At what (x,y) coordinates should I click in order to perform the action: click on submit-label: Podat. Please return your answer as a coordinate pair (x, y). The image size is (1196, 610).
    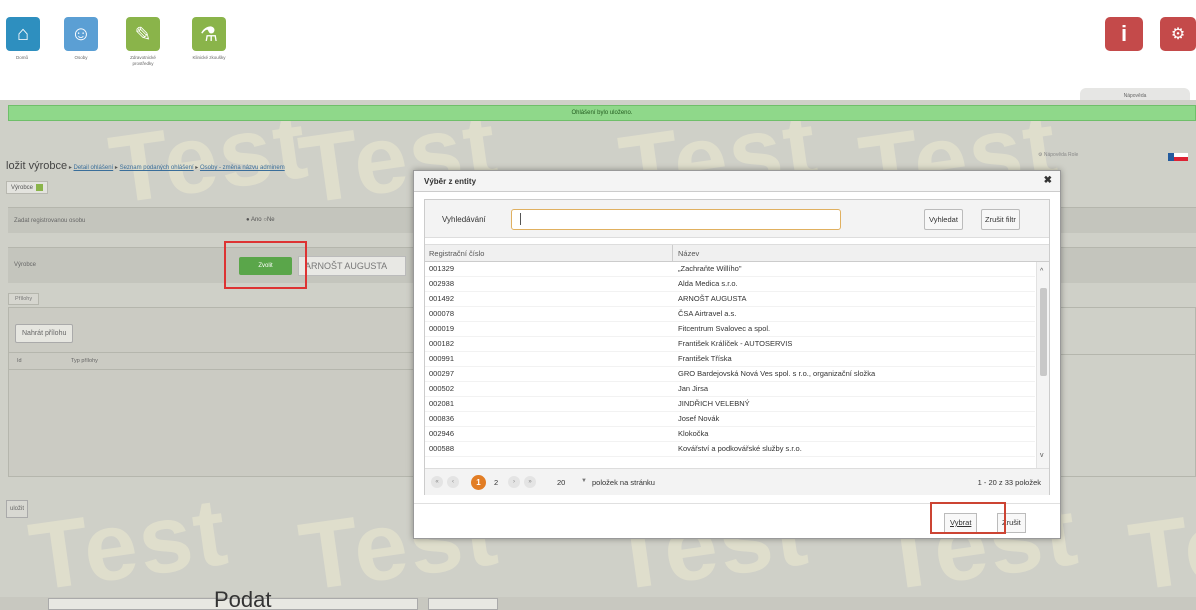
    Looking at the image, I should click on (243, 598).